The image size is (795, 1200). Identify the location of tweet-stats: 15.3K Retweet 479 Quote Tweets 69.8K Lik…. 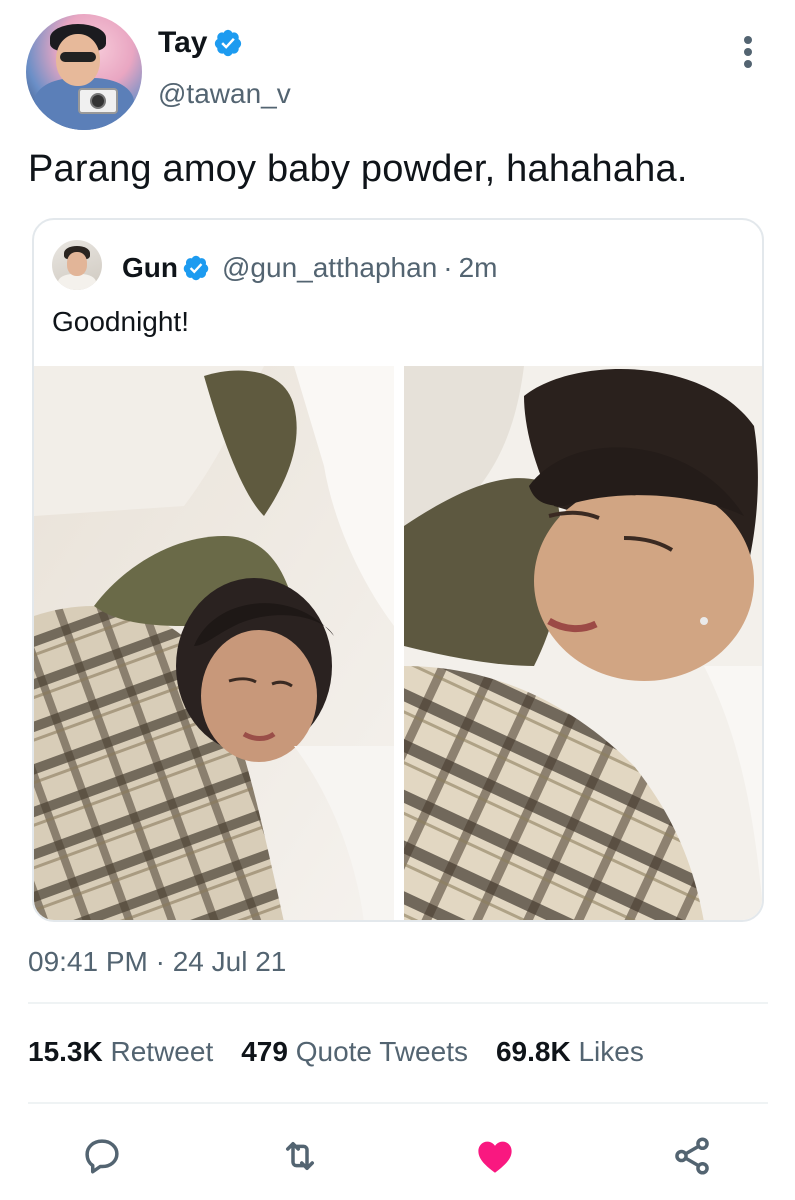
(350, 1052).